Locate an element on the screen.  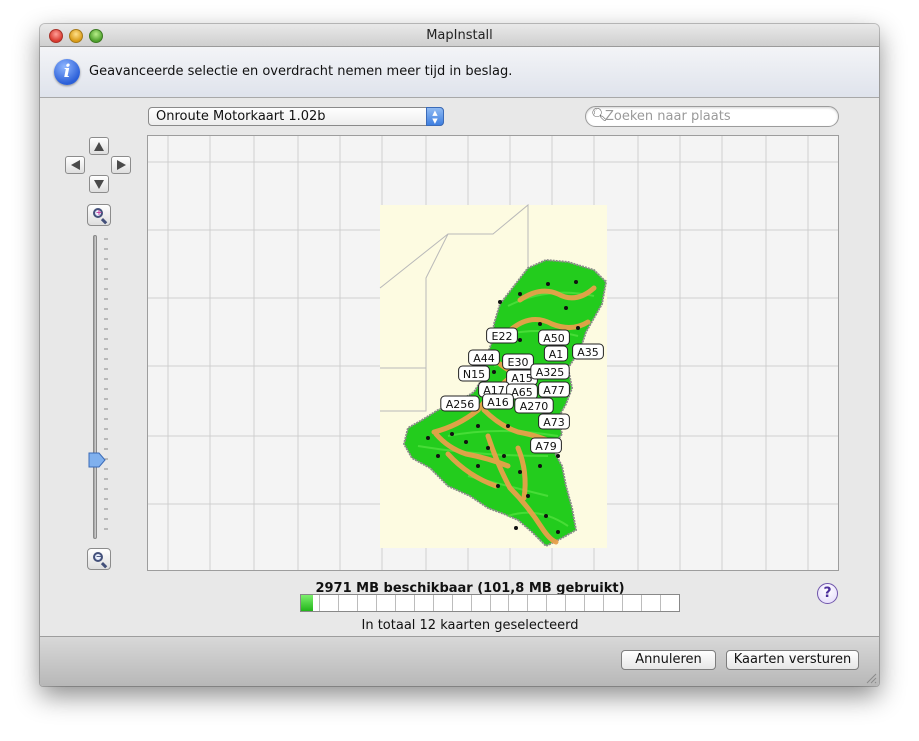
zoom-slider-ticks is located at coordinates (106, 384).